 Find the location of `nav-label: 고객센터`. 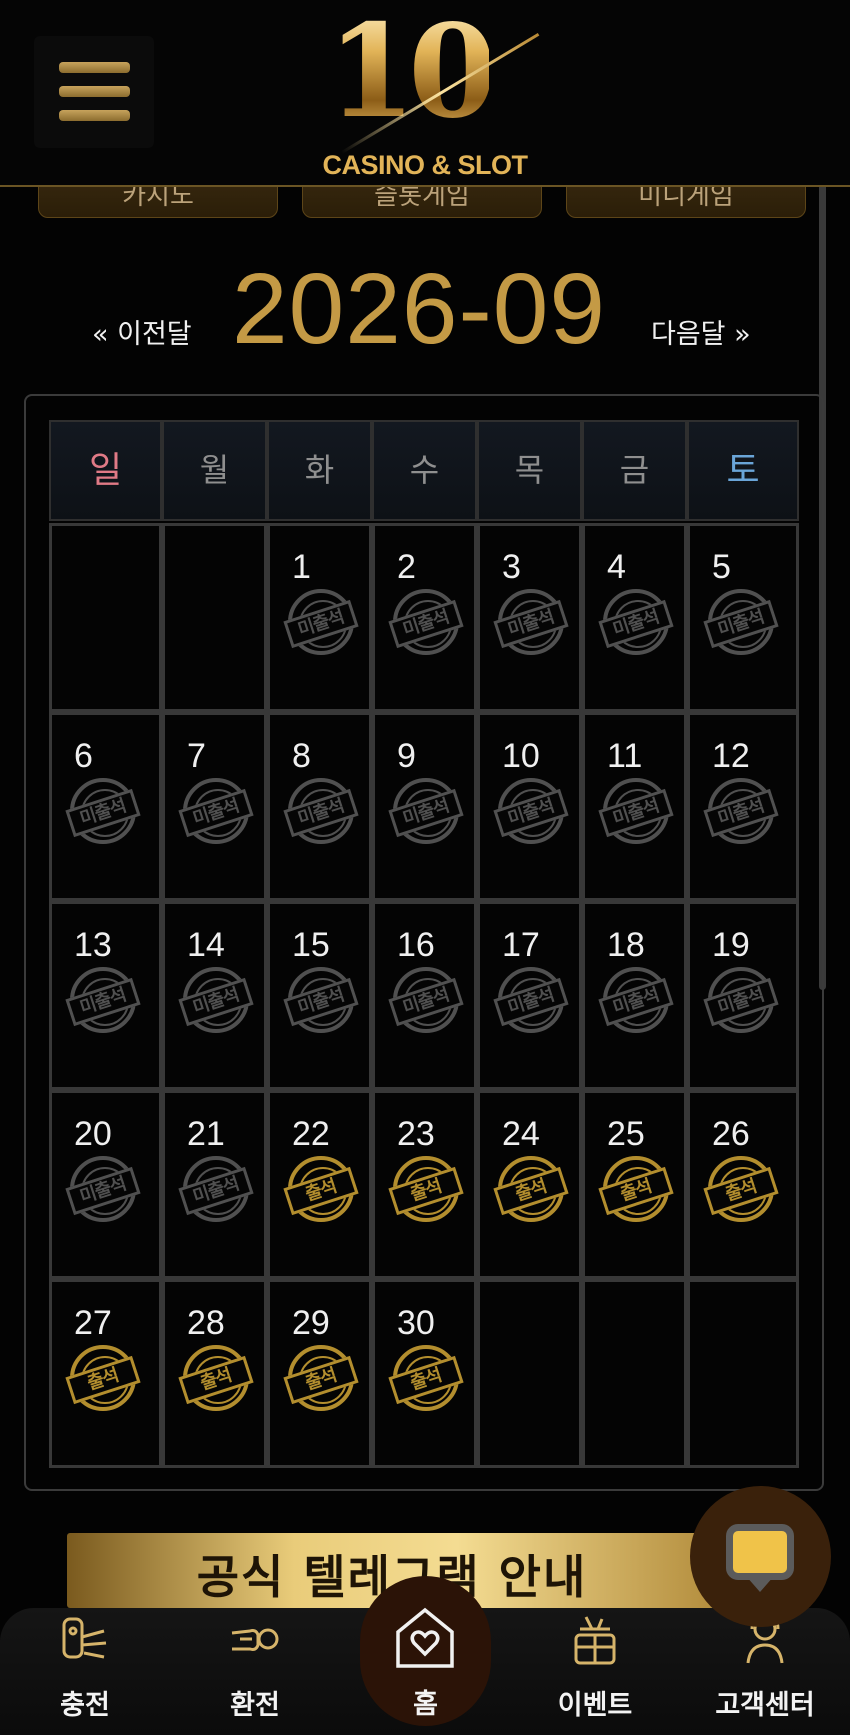

nav-label: 고객센터 is located at coordinates (765, 1705).